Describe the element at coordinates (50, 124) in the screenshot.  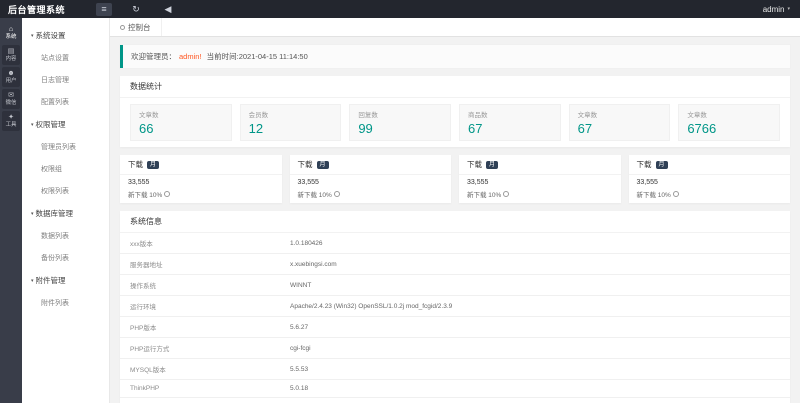
I see `sidebar-group-label: 权限管理` at that location.